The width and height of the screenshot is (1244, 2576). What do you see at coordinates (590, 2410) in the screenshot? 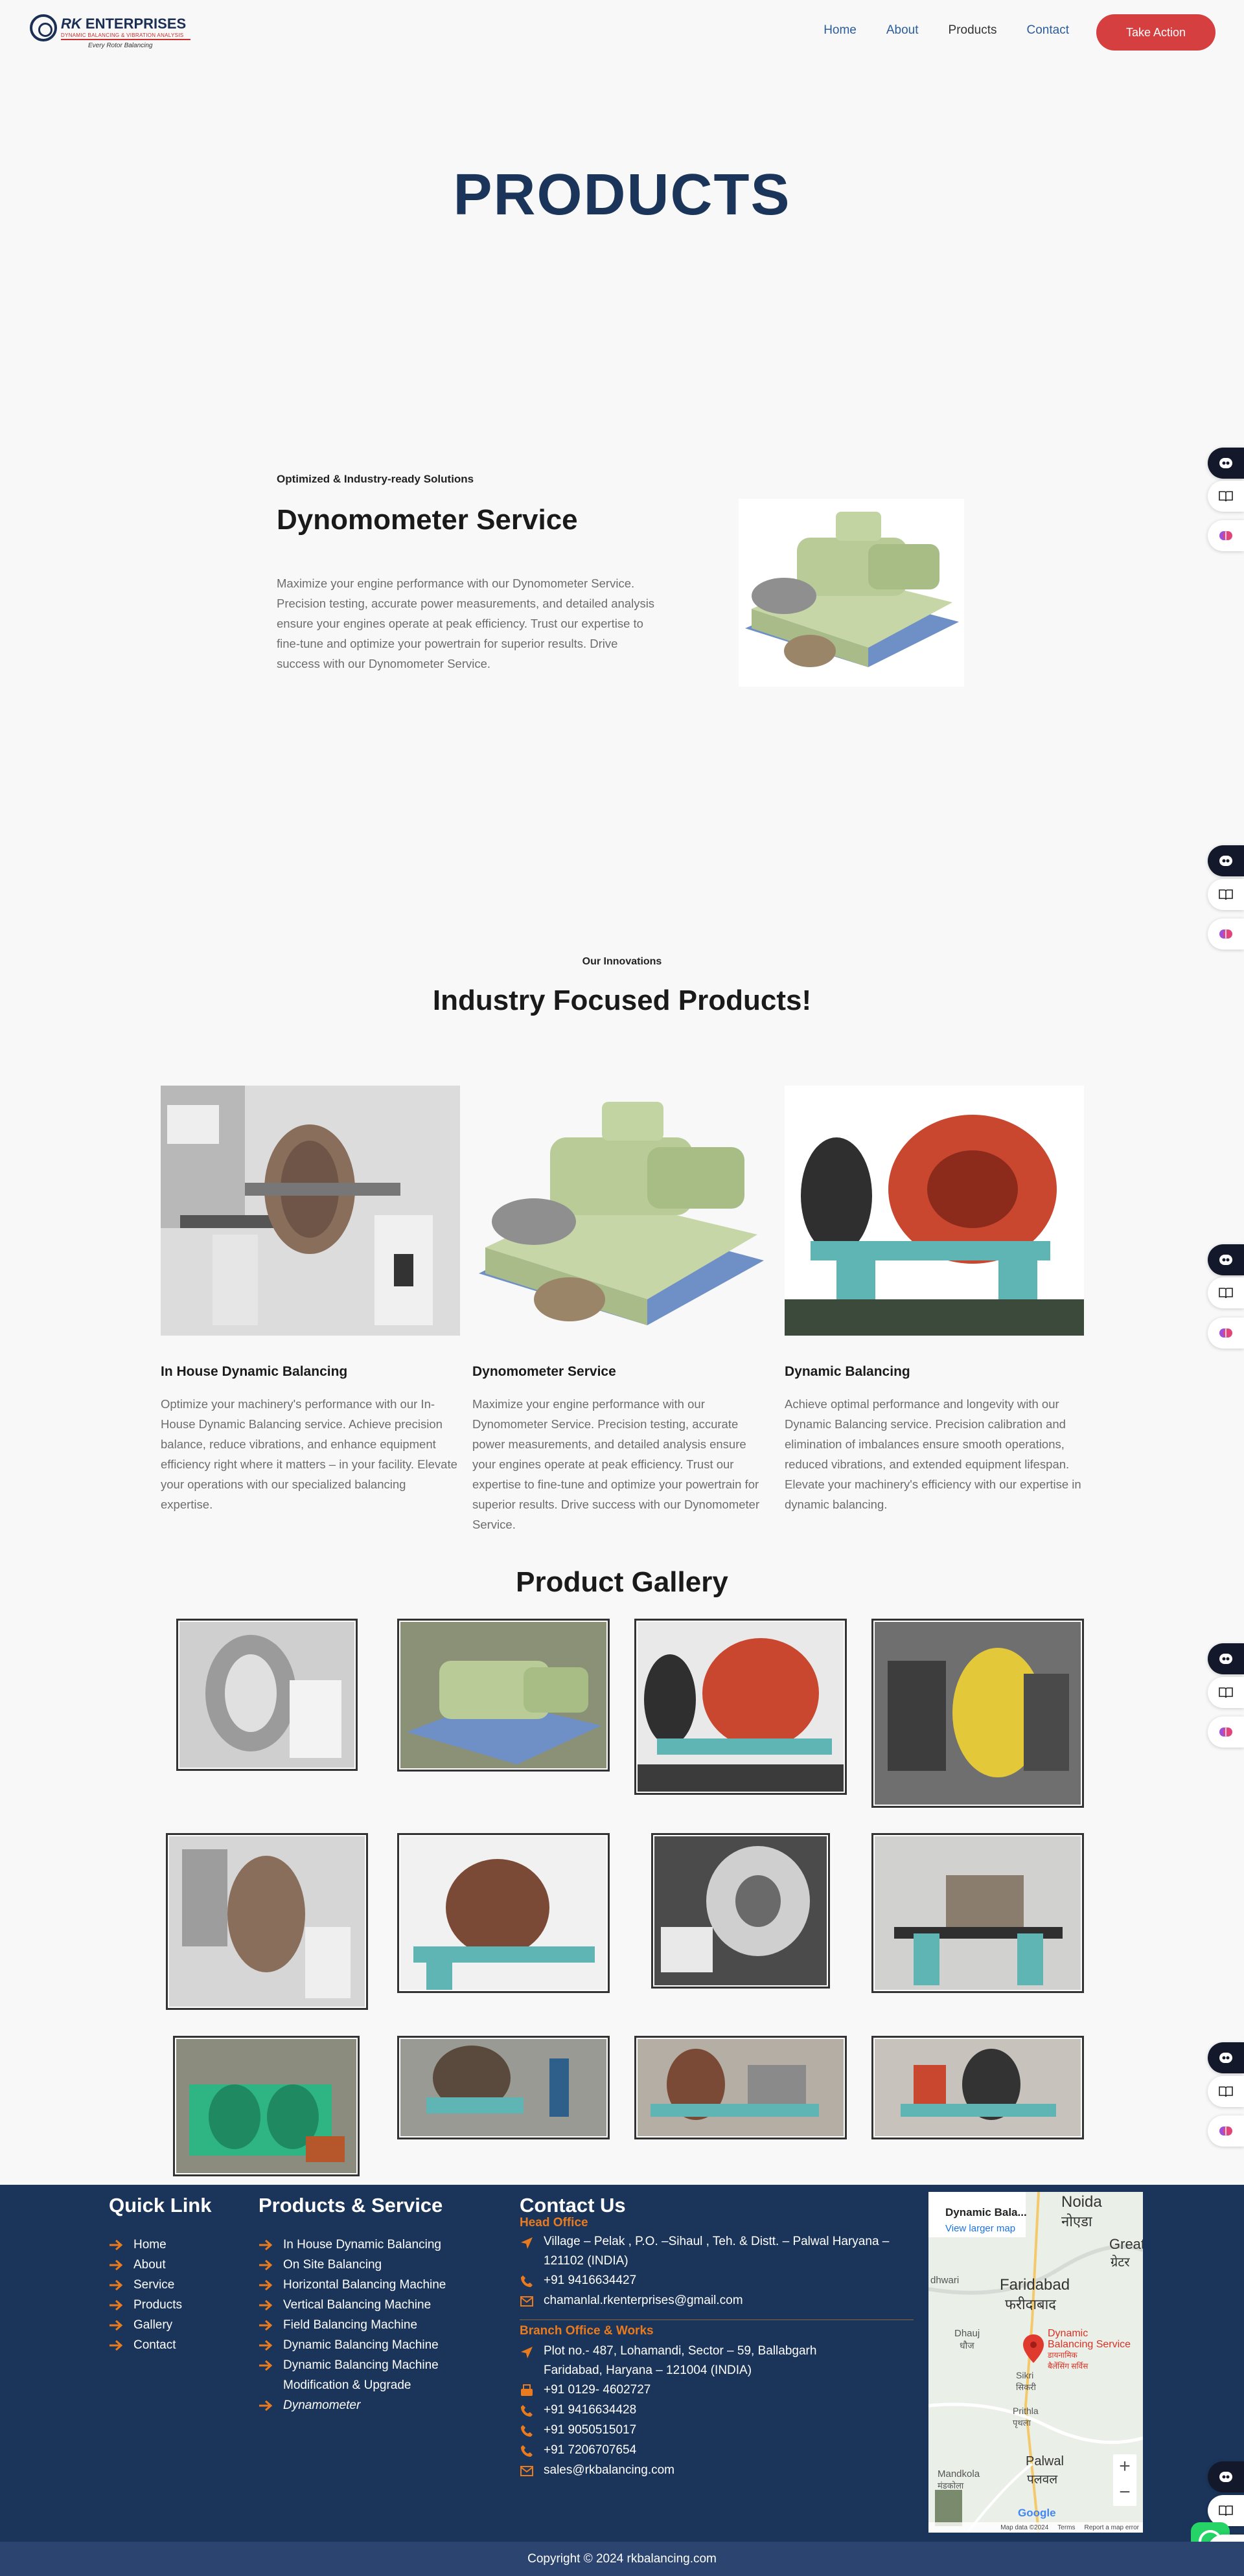
I see `branch-phone: +91 9416634428` at bounding box center [590, 2410].